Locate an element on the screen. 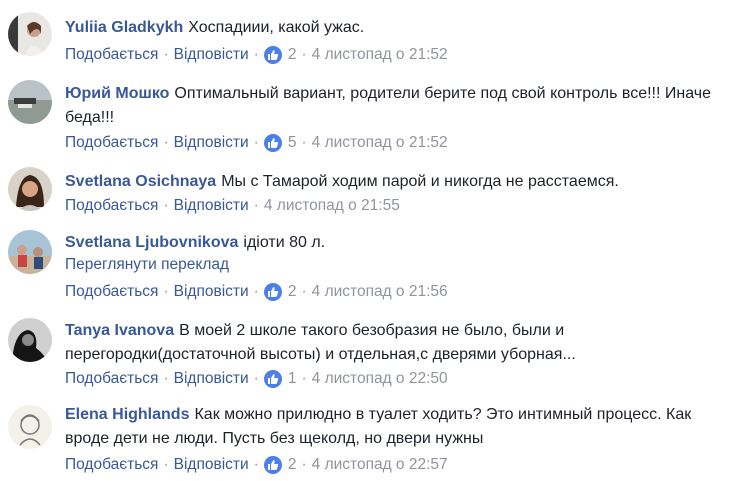 Image resolution: width=745 pixels, height=481 pixels. like-count: 5 is located at coordinates (292, 143).